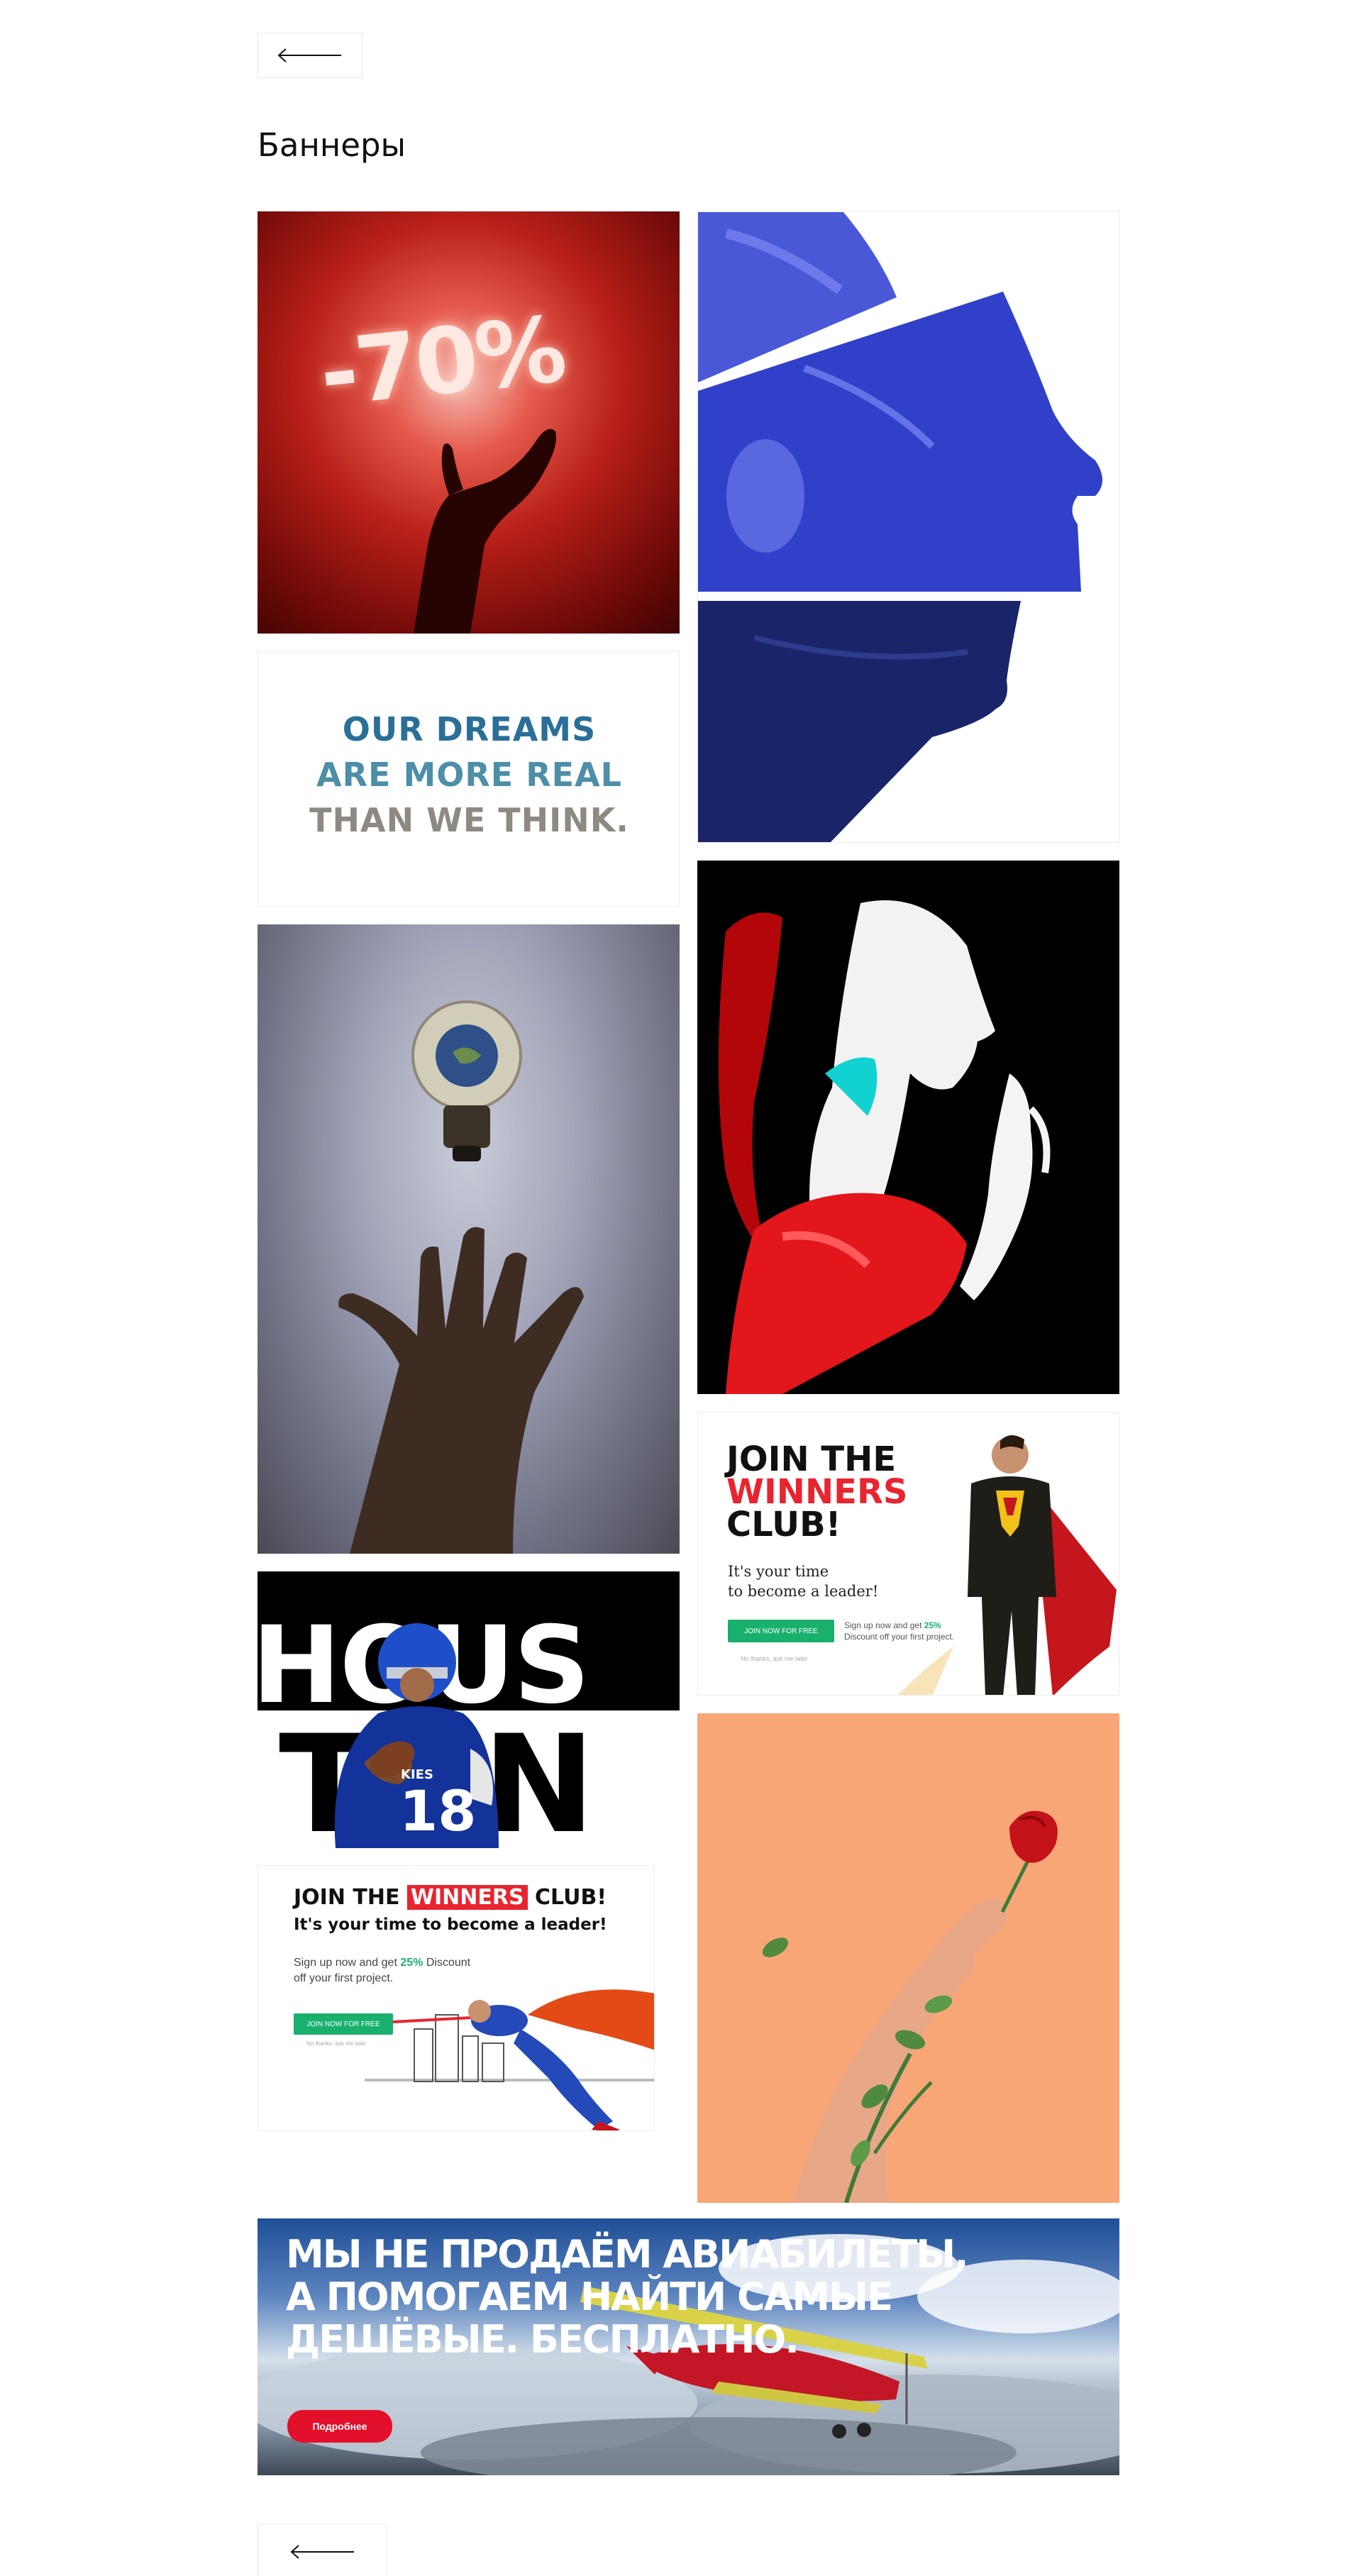  Describe the element at coordinates (339, 2426) in the screenshot. I see `flights-more-button: Подробнее` at that location.